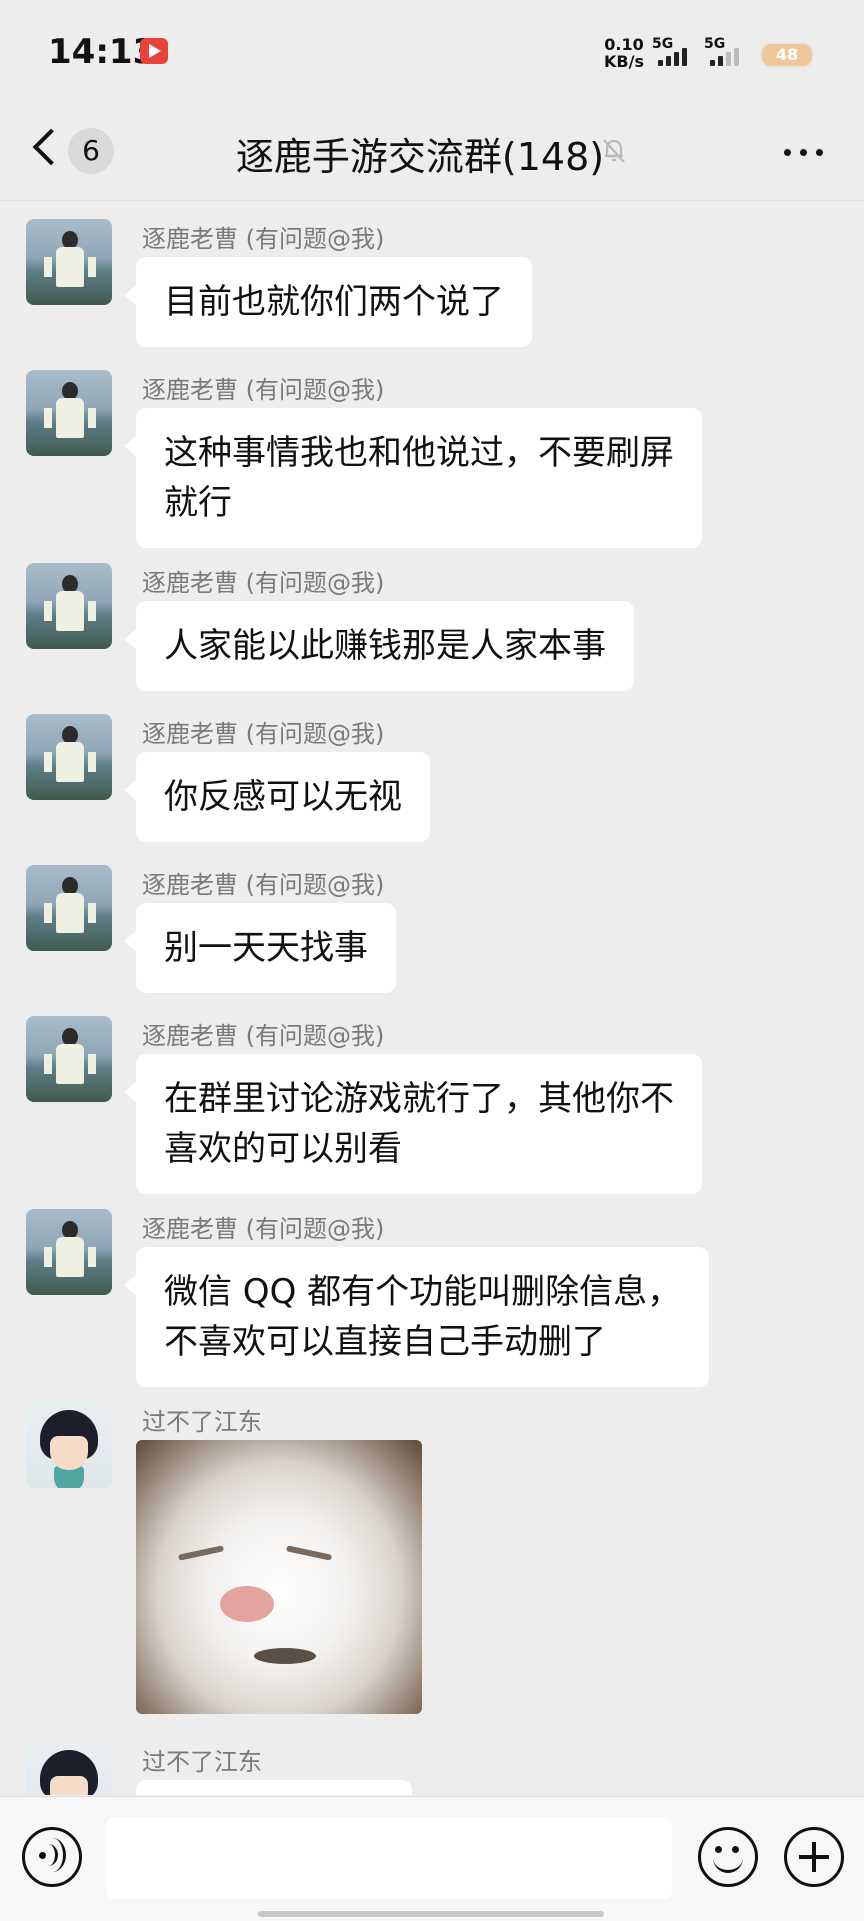  I want to click on message-bubble: 在群里讨论游戏就行了，其他你不 喜欢的可以别看, so click(413, 1124).